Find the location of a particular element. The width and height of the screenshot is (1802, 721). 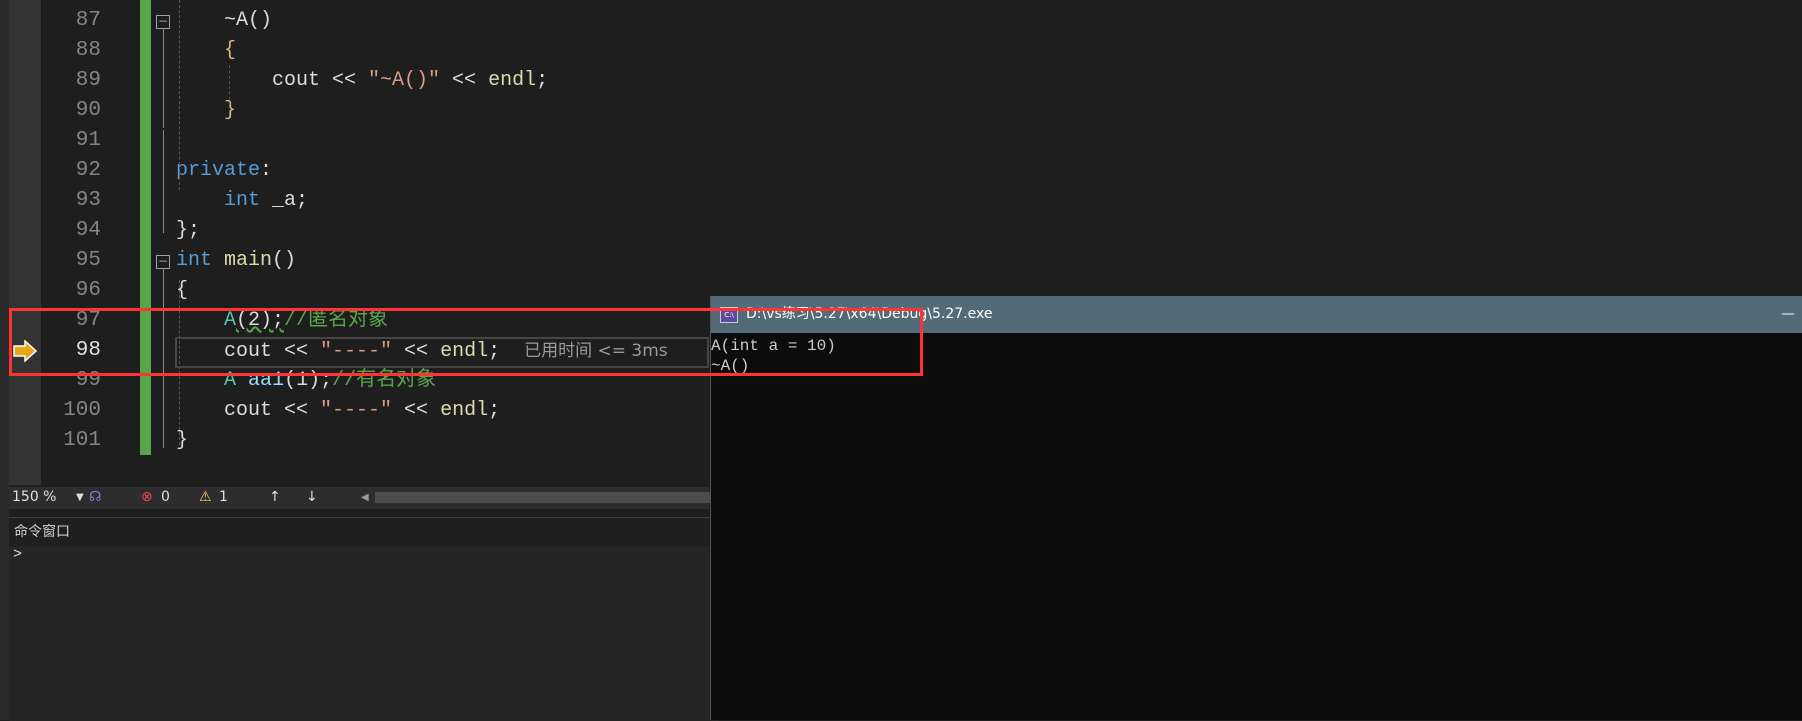

line-number: 101 is located at coordinates (82, 440).